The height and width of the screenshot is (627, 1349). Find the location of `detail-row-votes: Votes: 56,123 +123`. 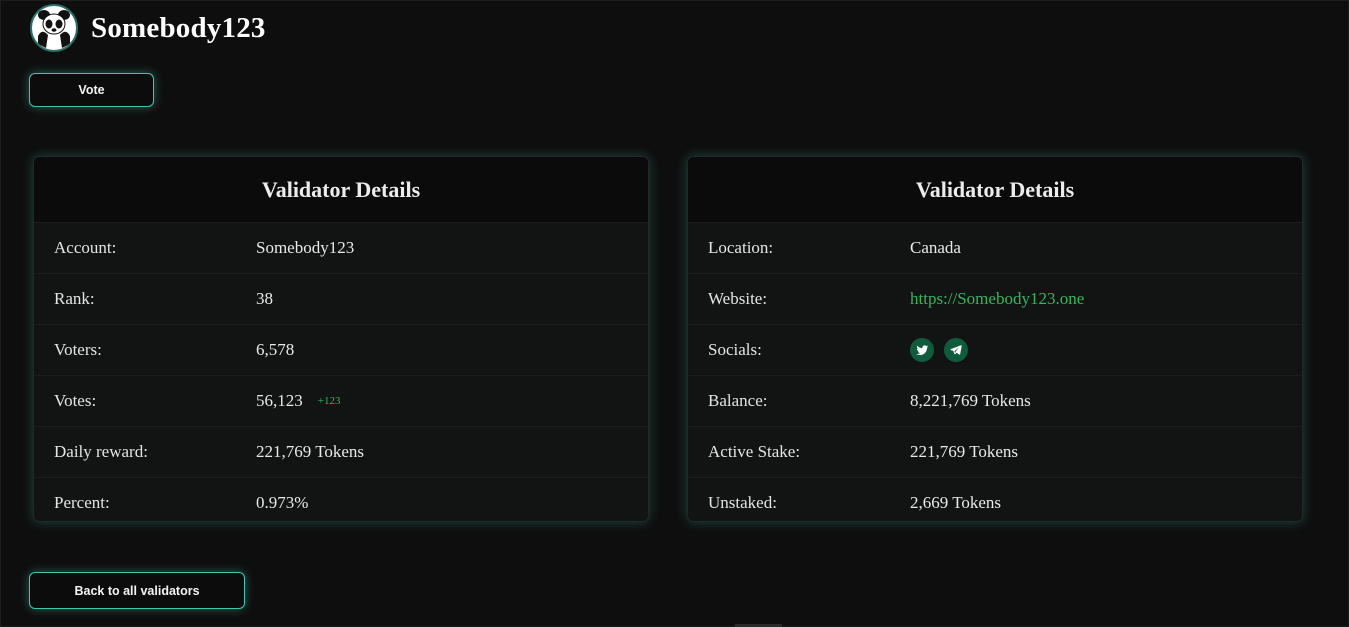

detail-row-votes: Votes: 56,123 +123 is located at coordinates (341, 400).